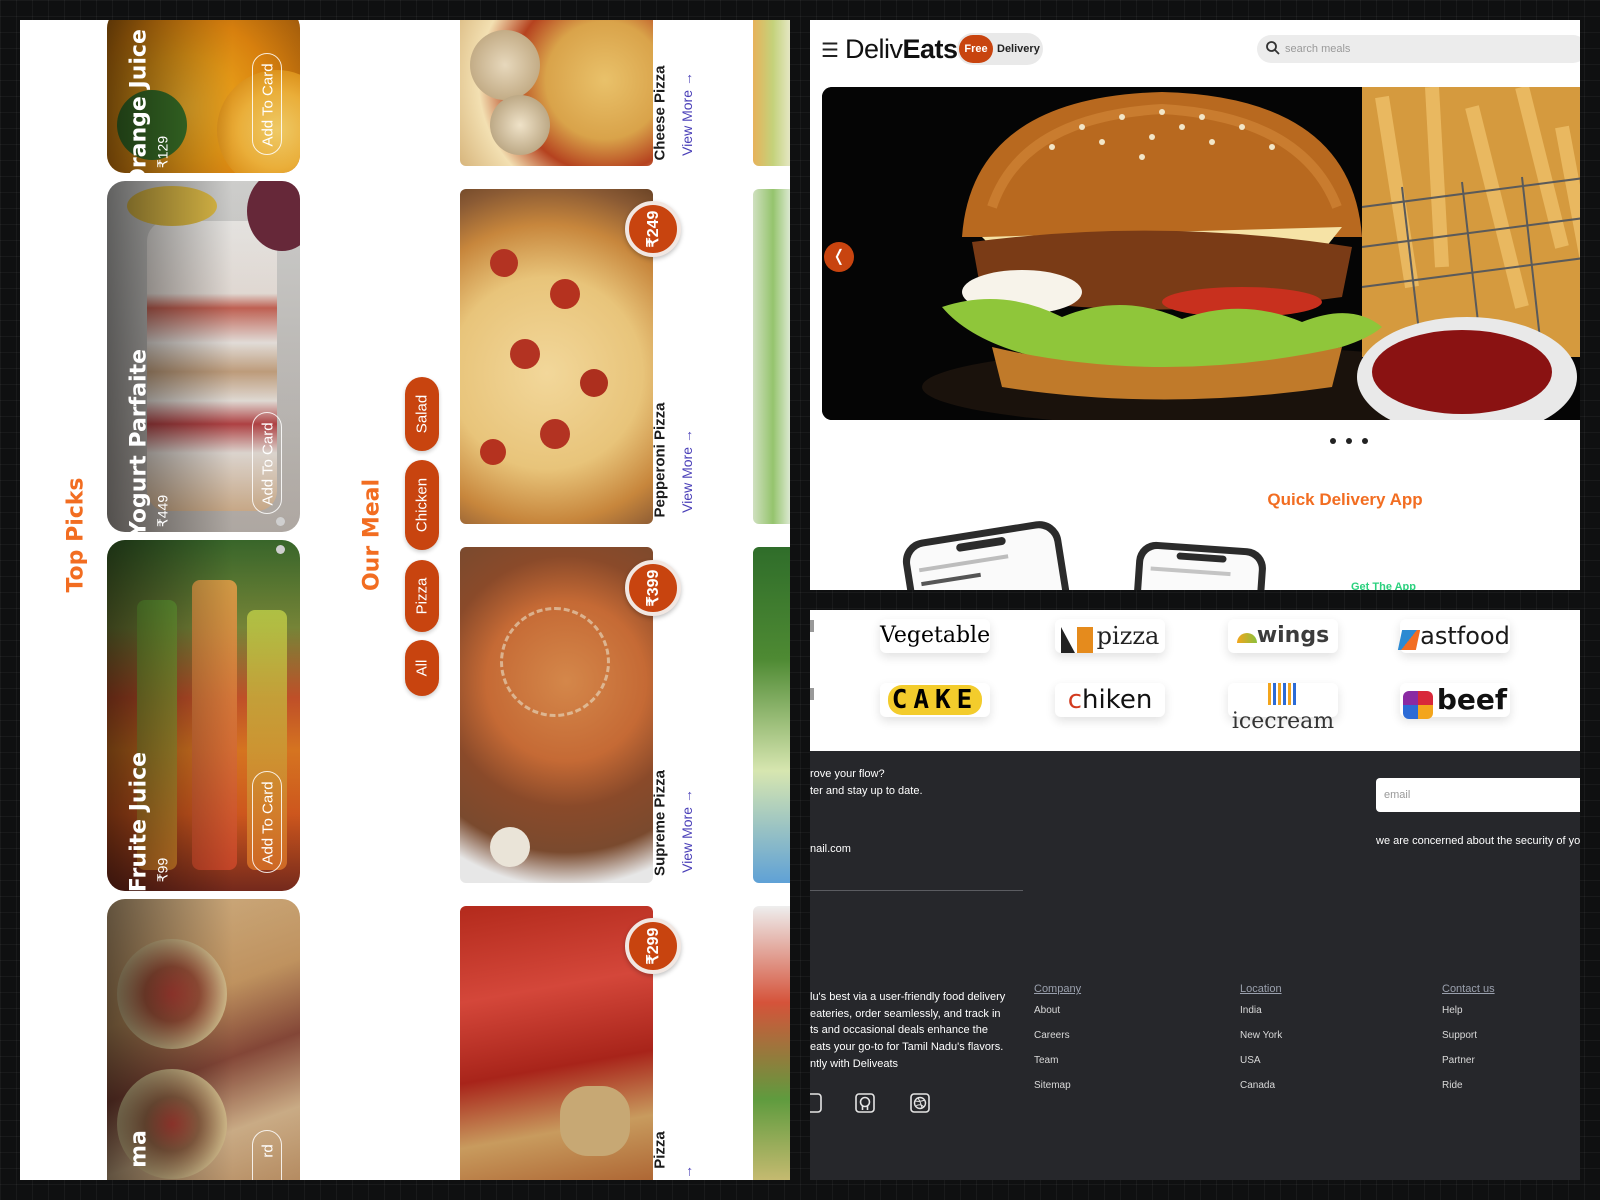 Image resolution: width=1600 pixels, height=1200 pixels. What do you see at coordinates (920, 1103) in the screenshot?
I see `dribbble-icon` at bounding box center [920, 1103].